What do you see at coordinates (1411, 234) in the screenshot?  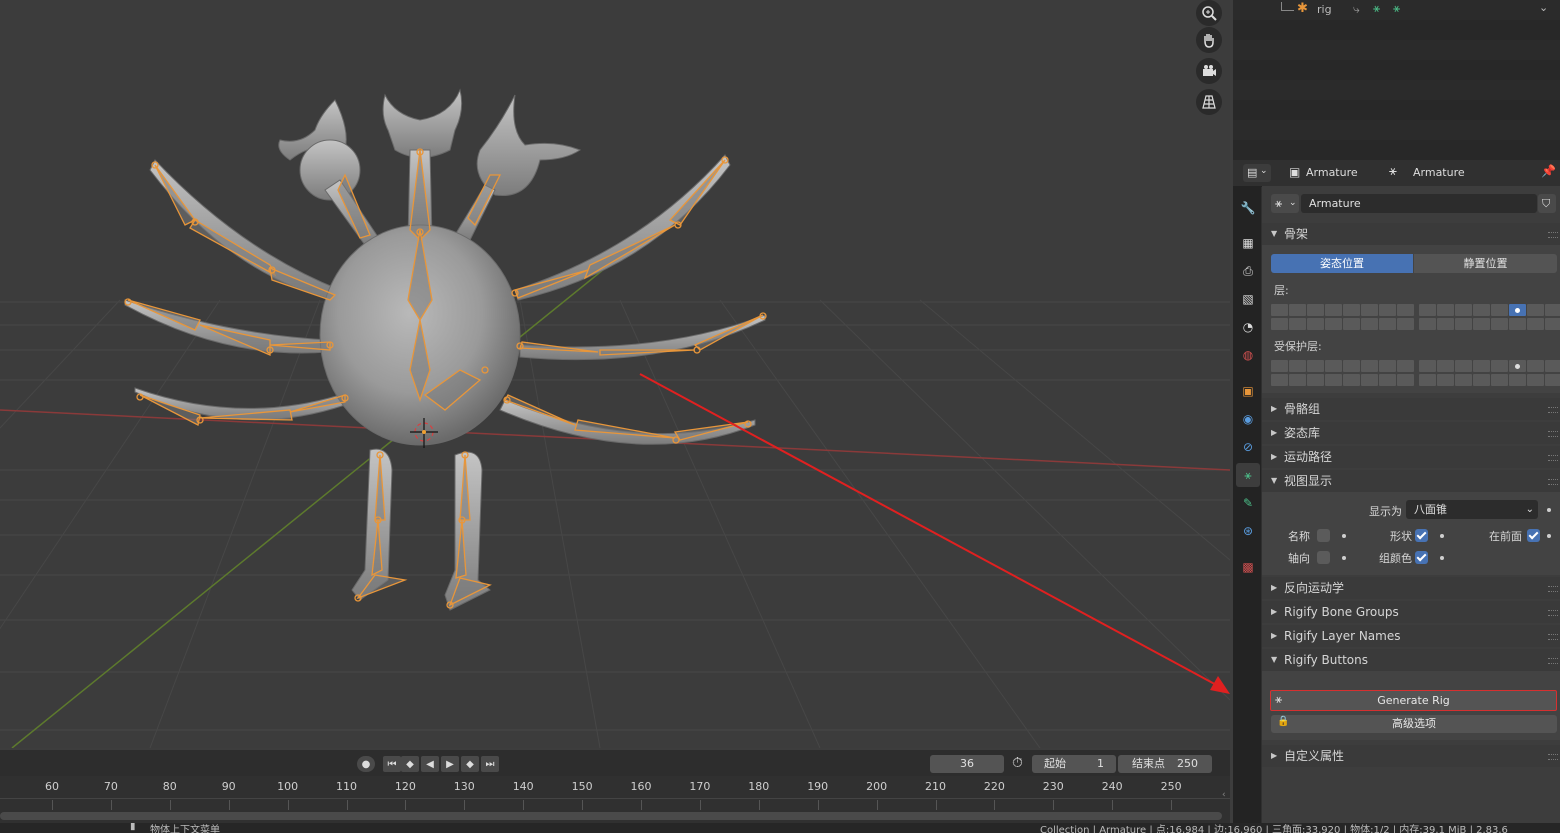 I see `panel-skeleton-header: ▼ 骨架` at bounding box center [1411, 234].